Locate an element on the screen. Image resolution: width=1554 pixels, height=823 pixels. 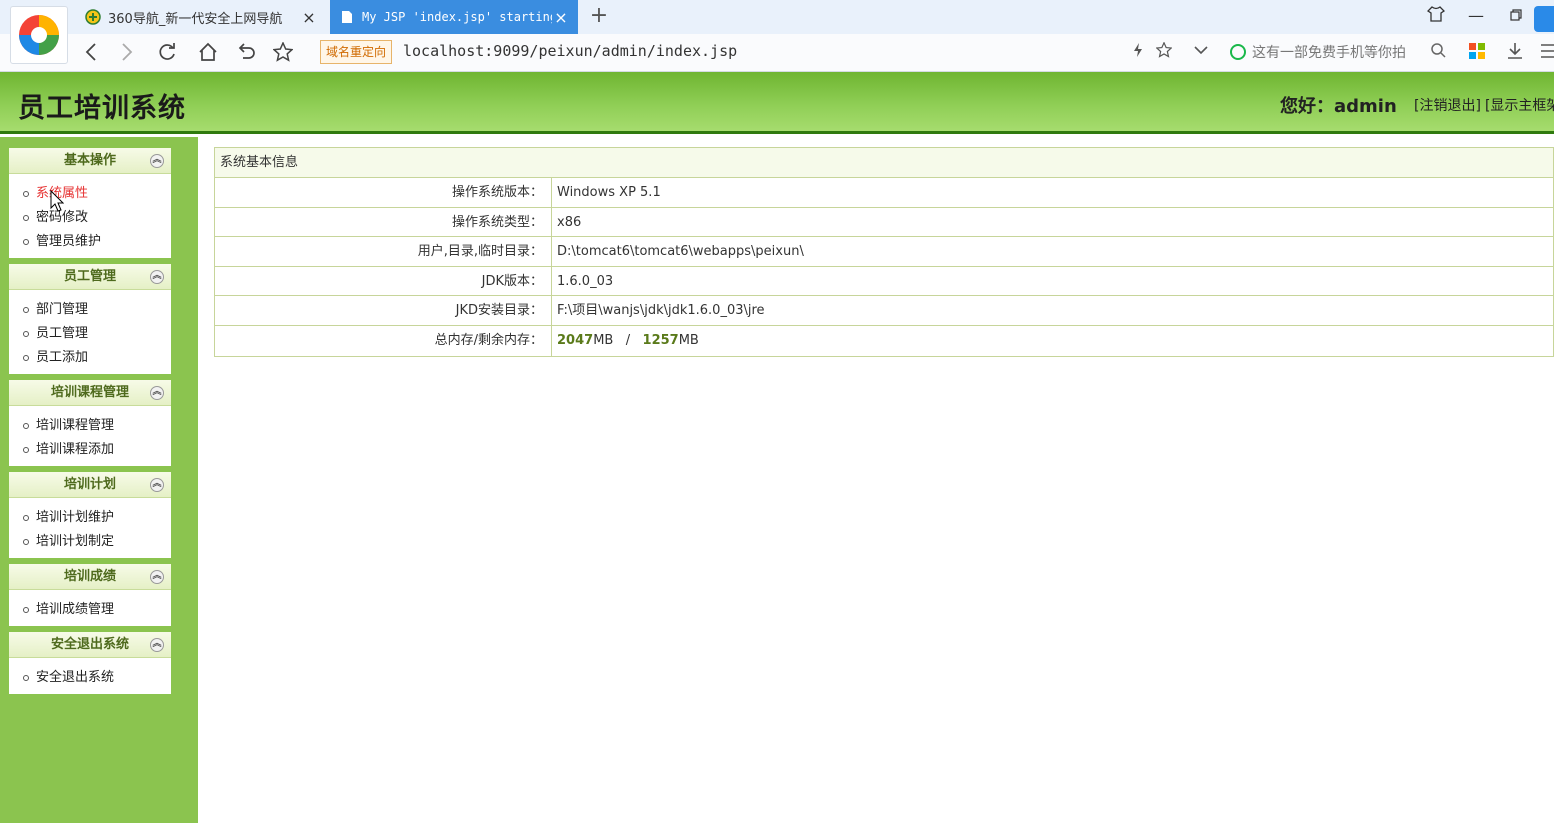
row-label: JKD安装目录： is located at coordinates (383, 310).